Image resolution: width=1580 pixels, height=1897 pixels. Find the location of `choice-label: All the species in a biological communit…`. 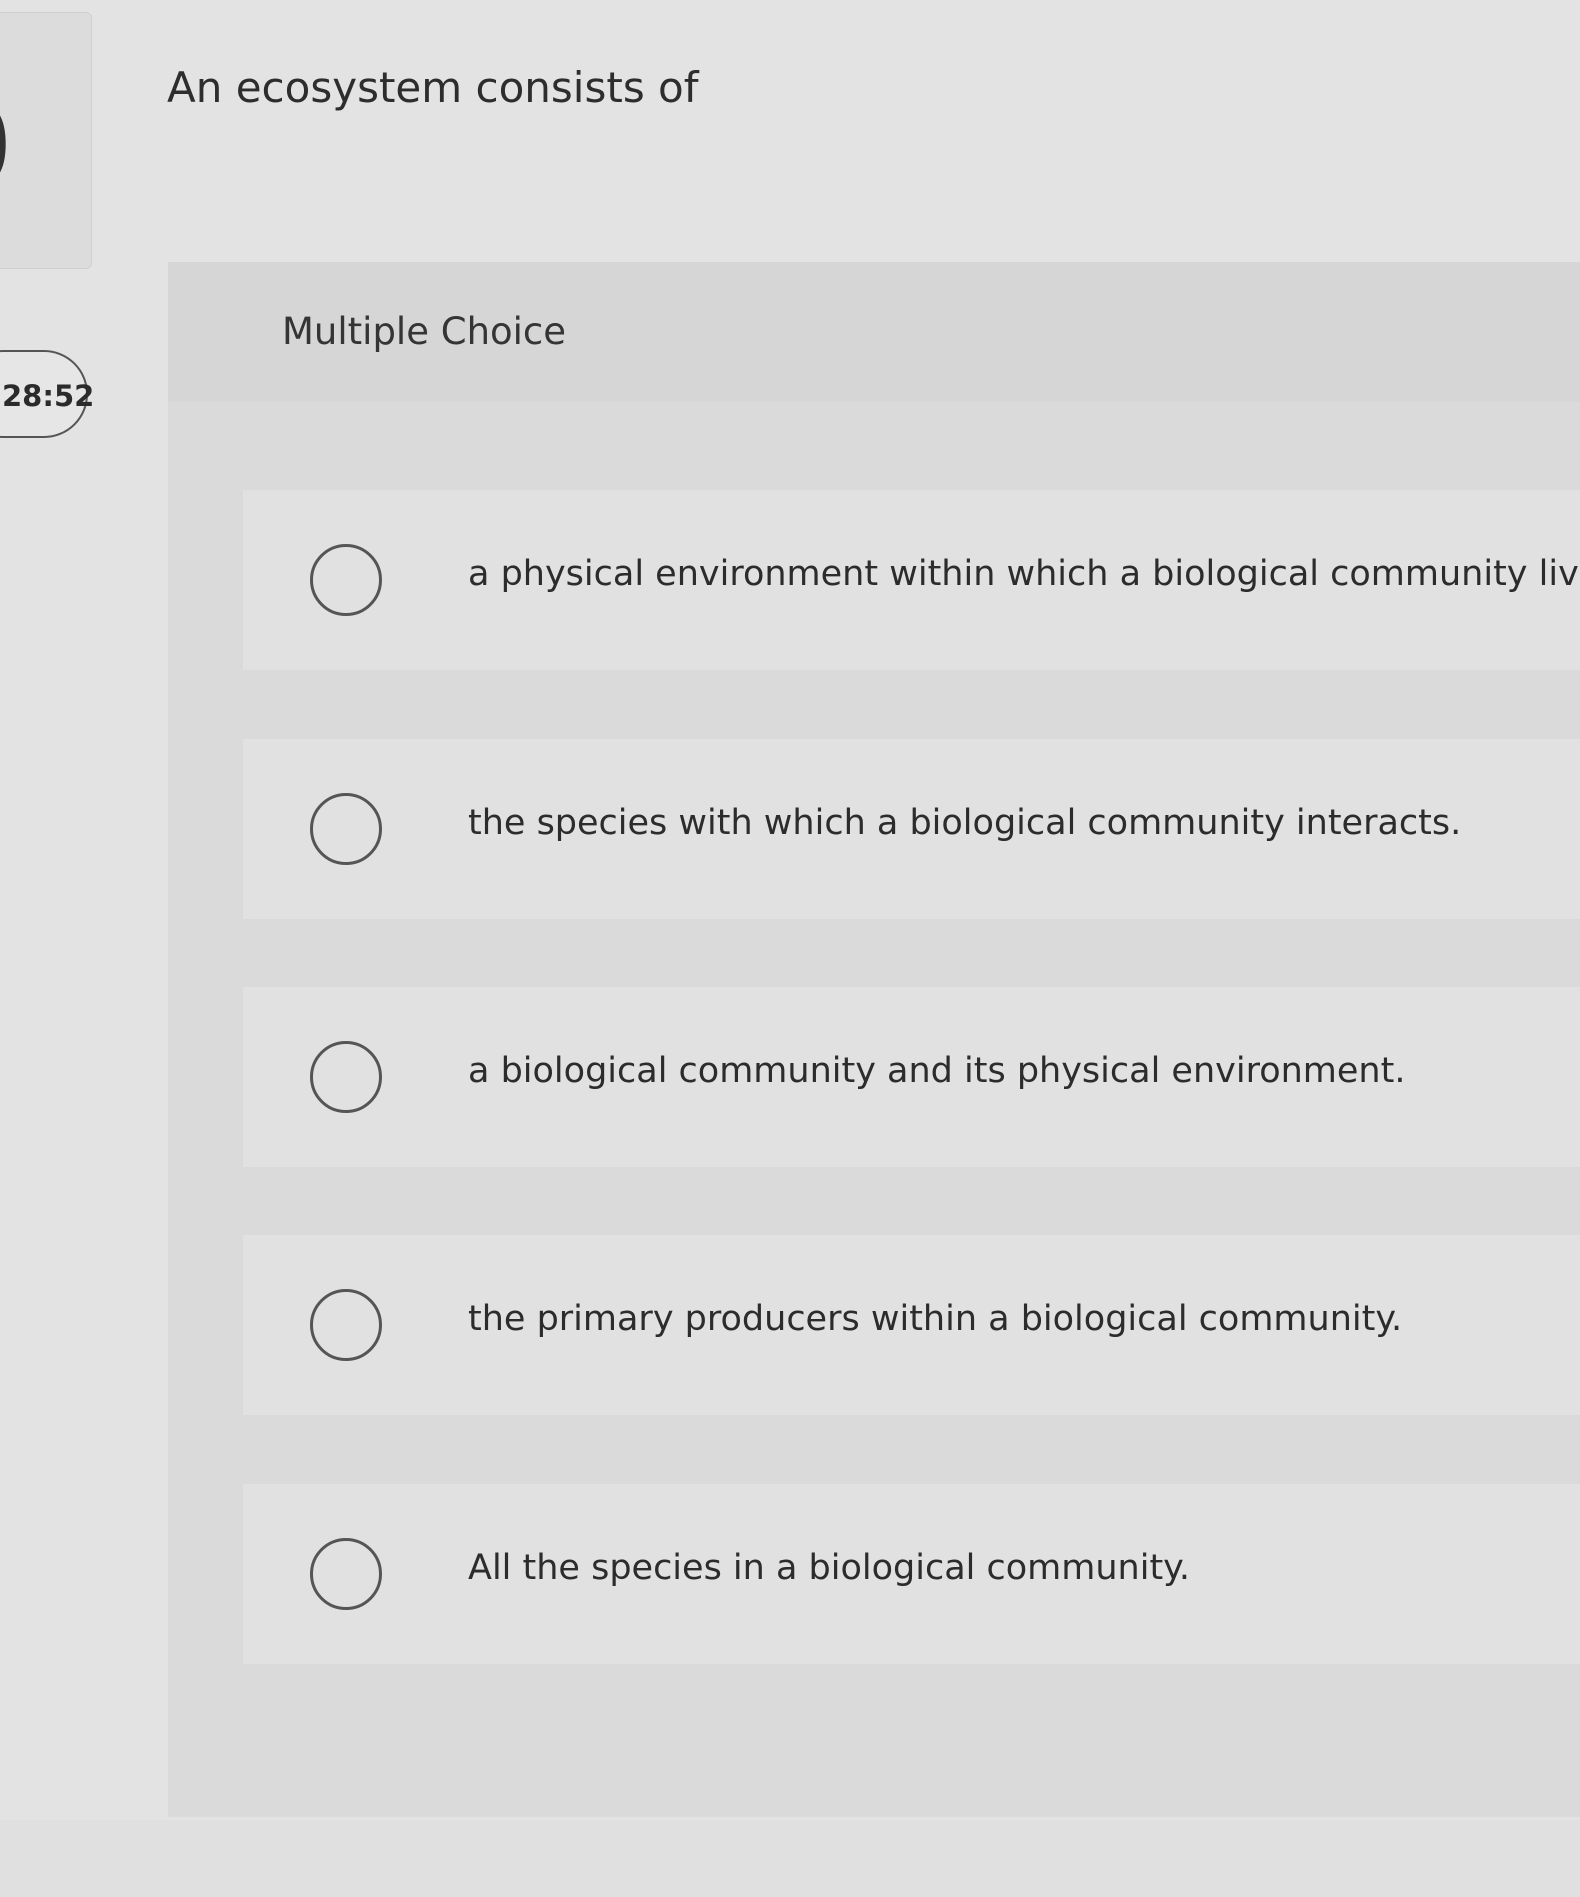

choice-label: All the species in a biological communit… is located at coordinates (829, 1568).